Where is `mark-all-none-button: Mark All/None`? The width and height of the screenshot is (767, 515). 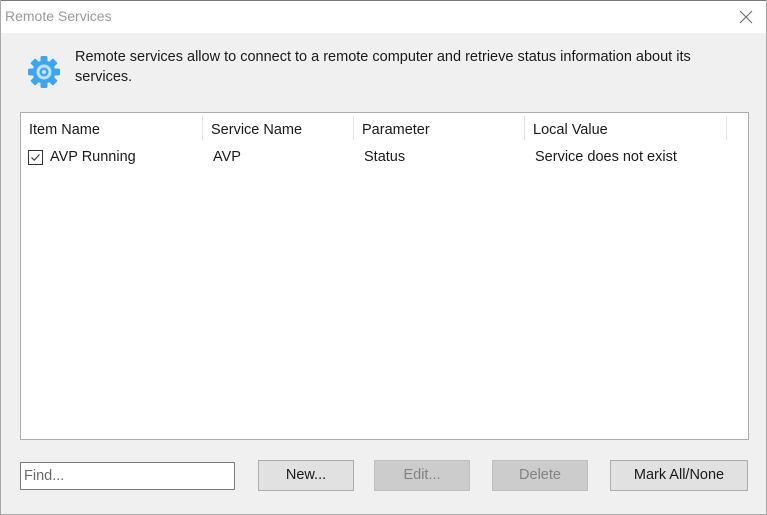
mark-all-none-button: Mark All/None is located at coordinates (679, 475).